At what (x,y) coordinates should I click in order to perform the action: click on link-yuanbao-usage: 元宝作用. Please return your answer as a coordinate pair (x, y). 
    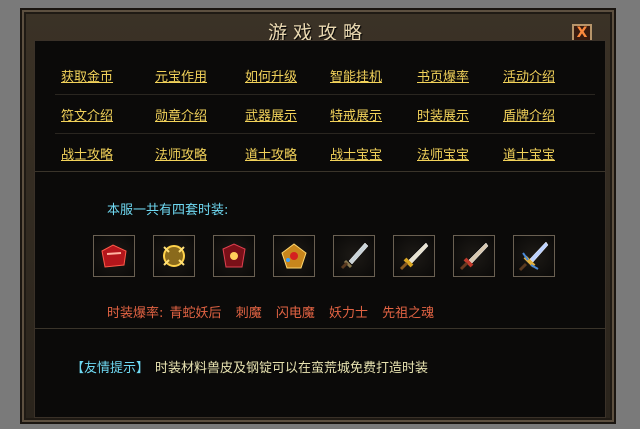
    Looking at the image, I should click on (181, 75).